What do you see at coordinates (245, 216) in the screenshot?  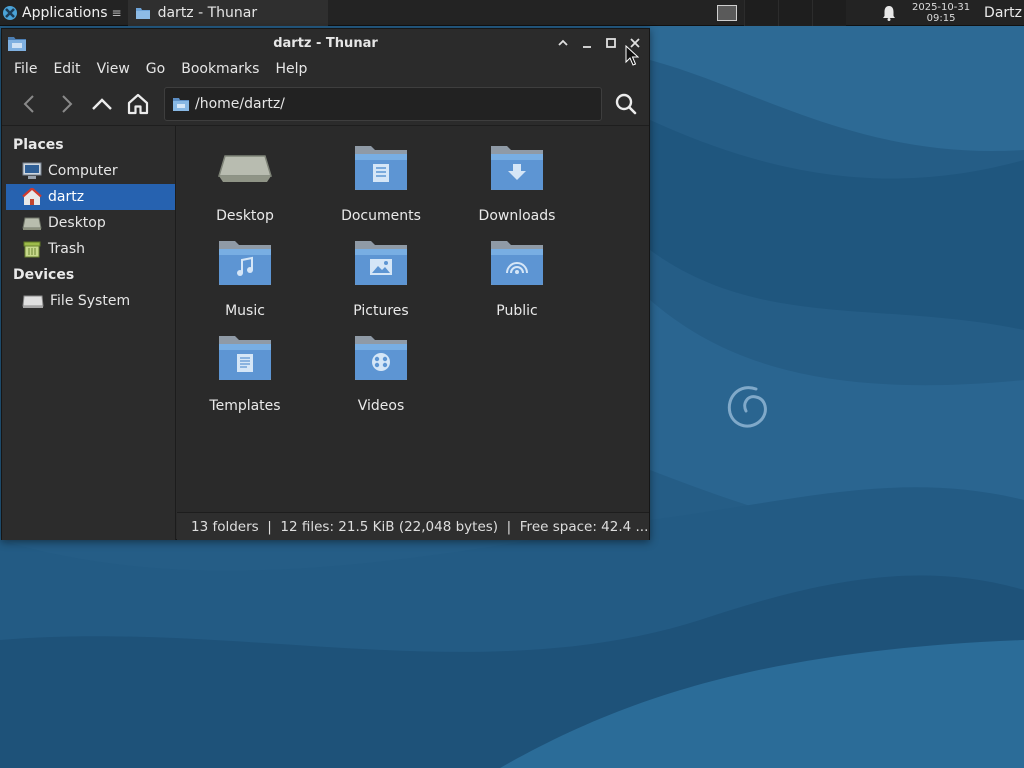 I see `file-item-label: Desktop` at bounding box center [245, 216].